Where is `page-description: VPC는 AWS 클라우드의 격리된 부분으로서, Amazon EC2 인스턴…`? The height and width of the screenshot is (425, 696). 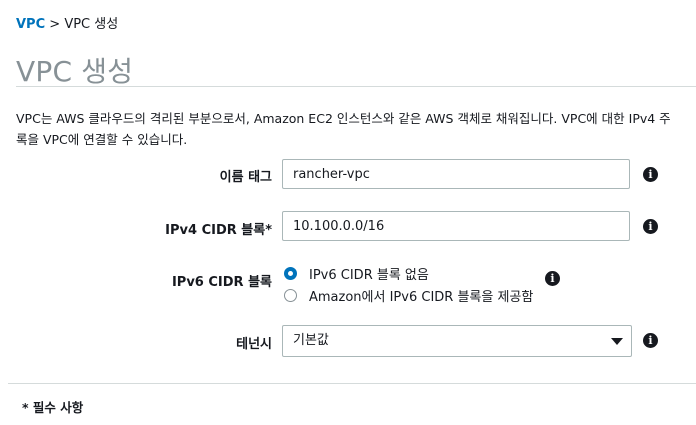 page-description: VPC는 AWS 클라우드의 격리된 부분으로서, Amazon EC2 인스턴… is located at coordinates (356, 129).